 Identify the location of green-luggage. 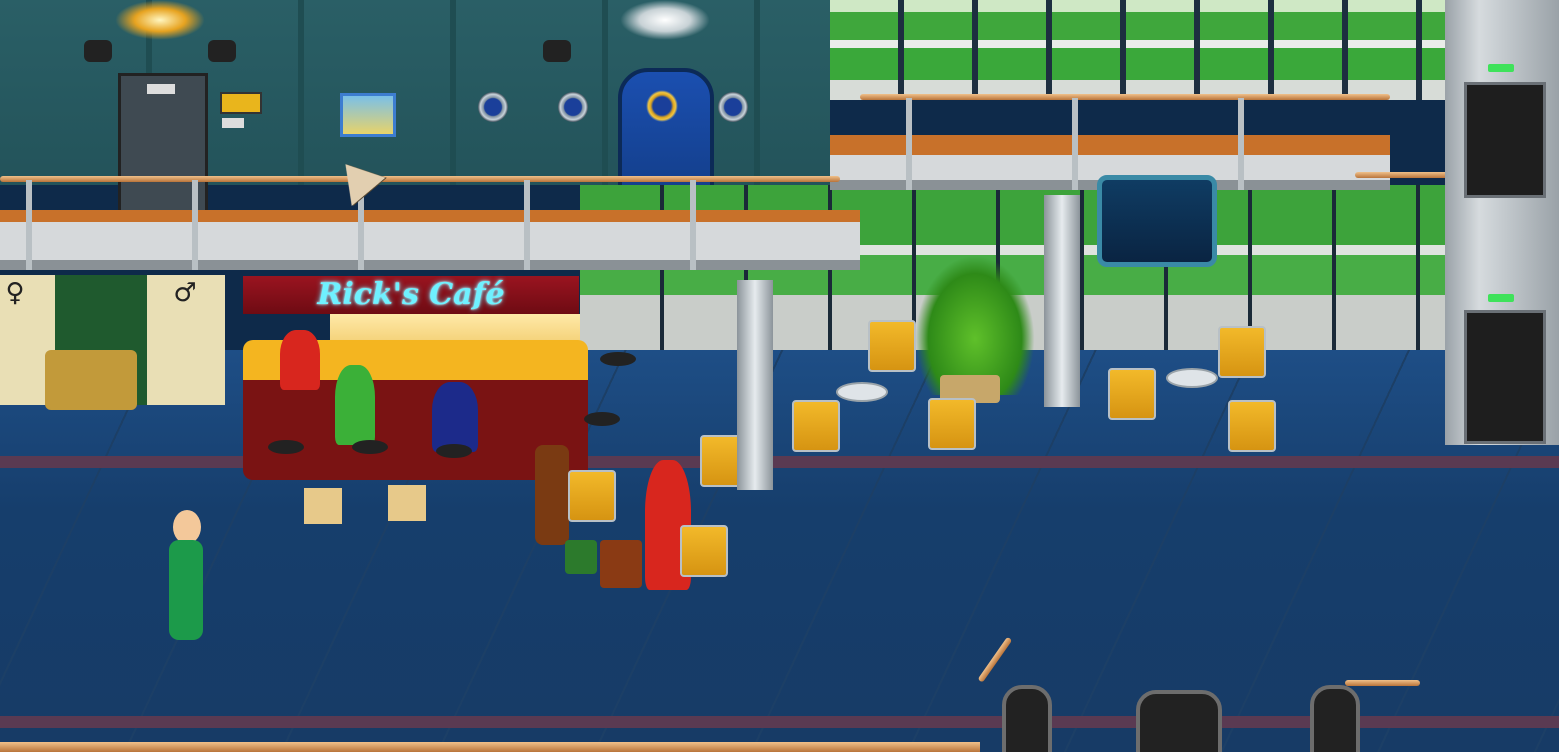
(581, 557).